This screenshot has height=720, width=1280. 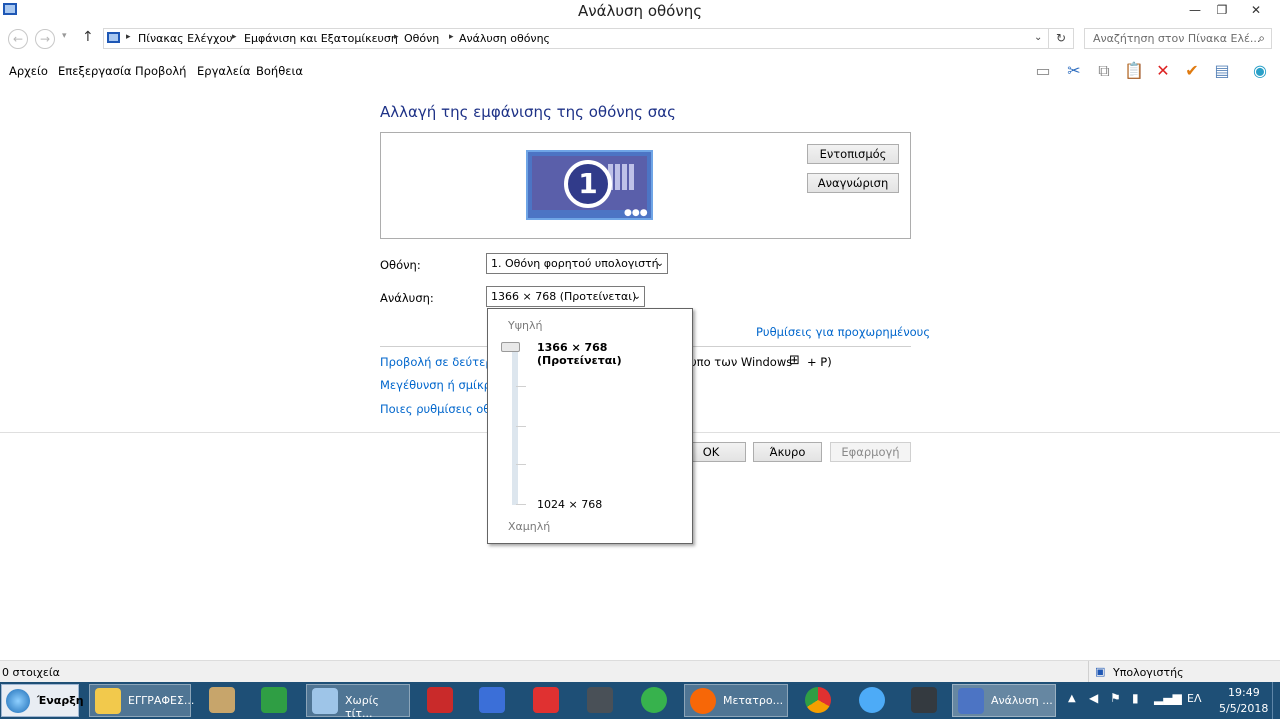 I want to click on start-orb-icon, so click(x=18, y=701).